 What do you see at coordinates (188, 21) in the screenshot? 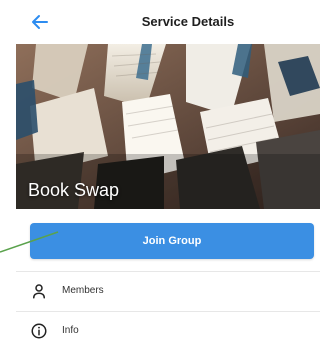
I see `page-title: Service Details` at bounding box center [188, 21].